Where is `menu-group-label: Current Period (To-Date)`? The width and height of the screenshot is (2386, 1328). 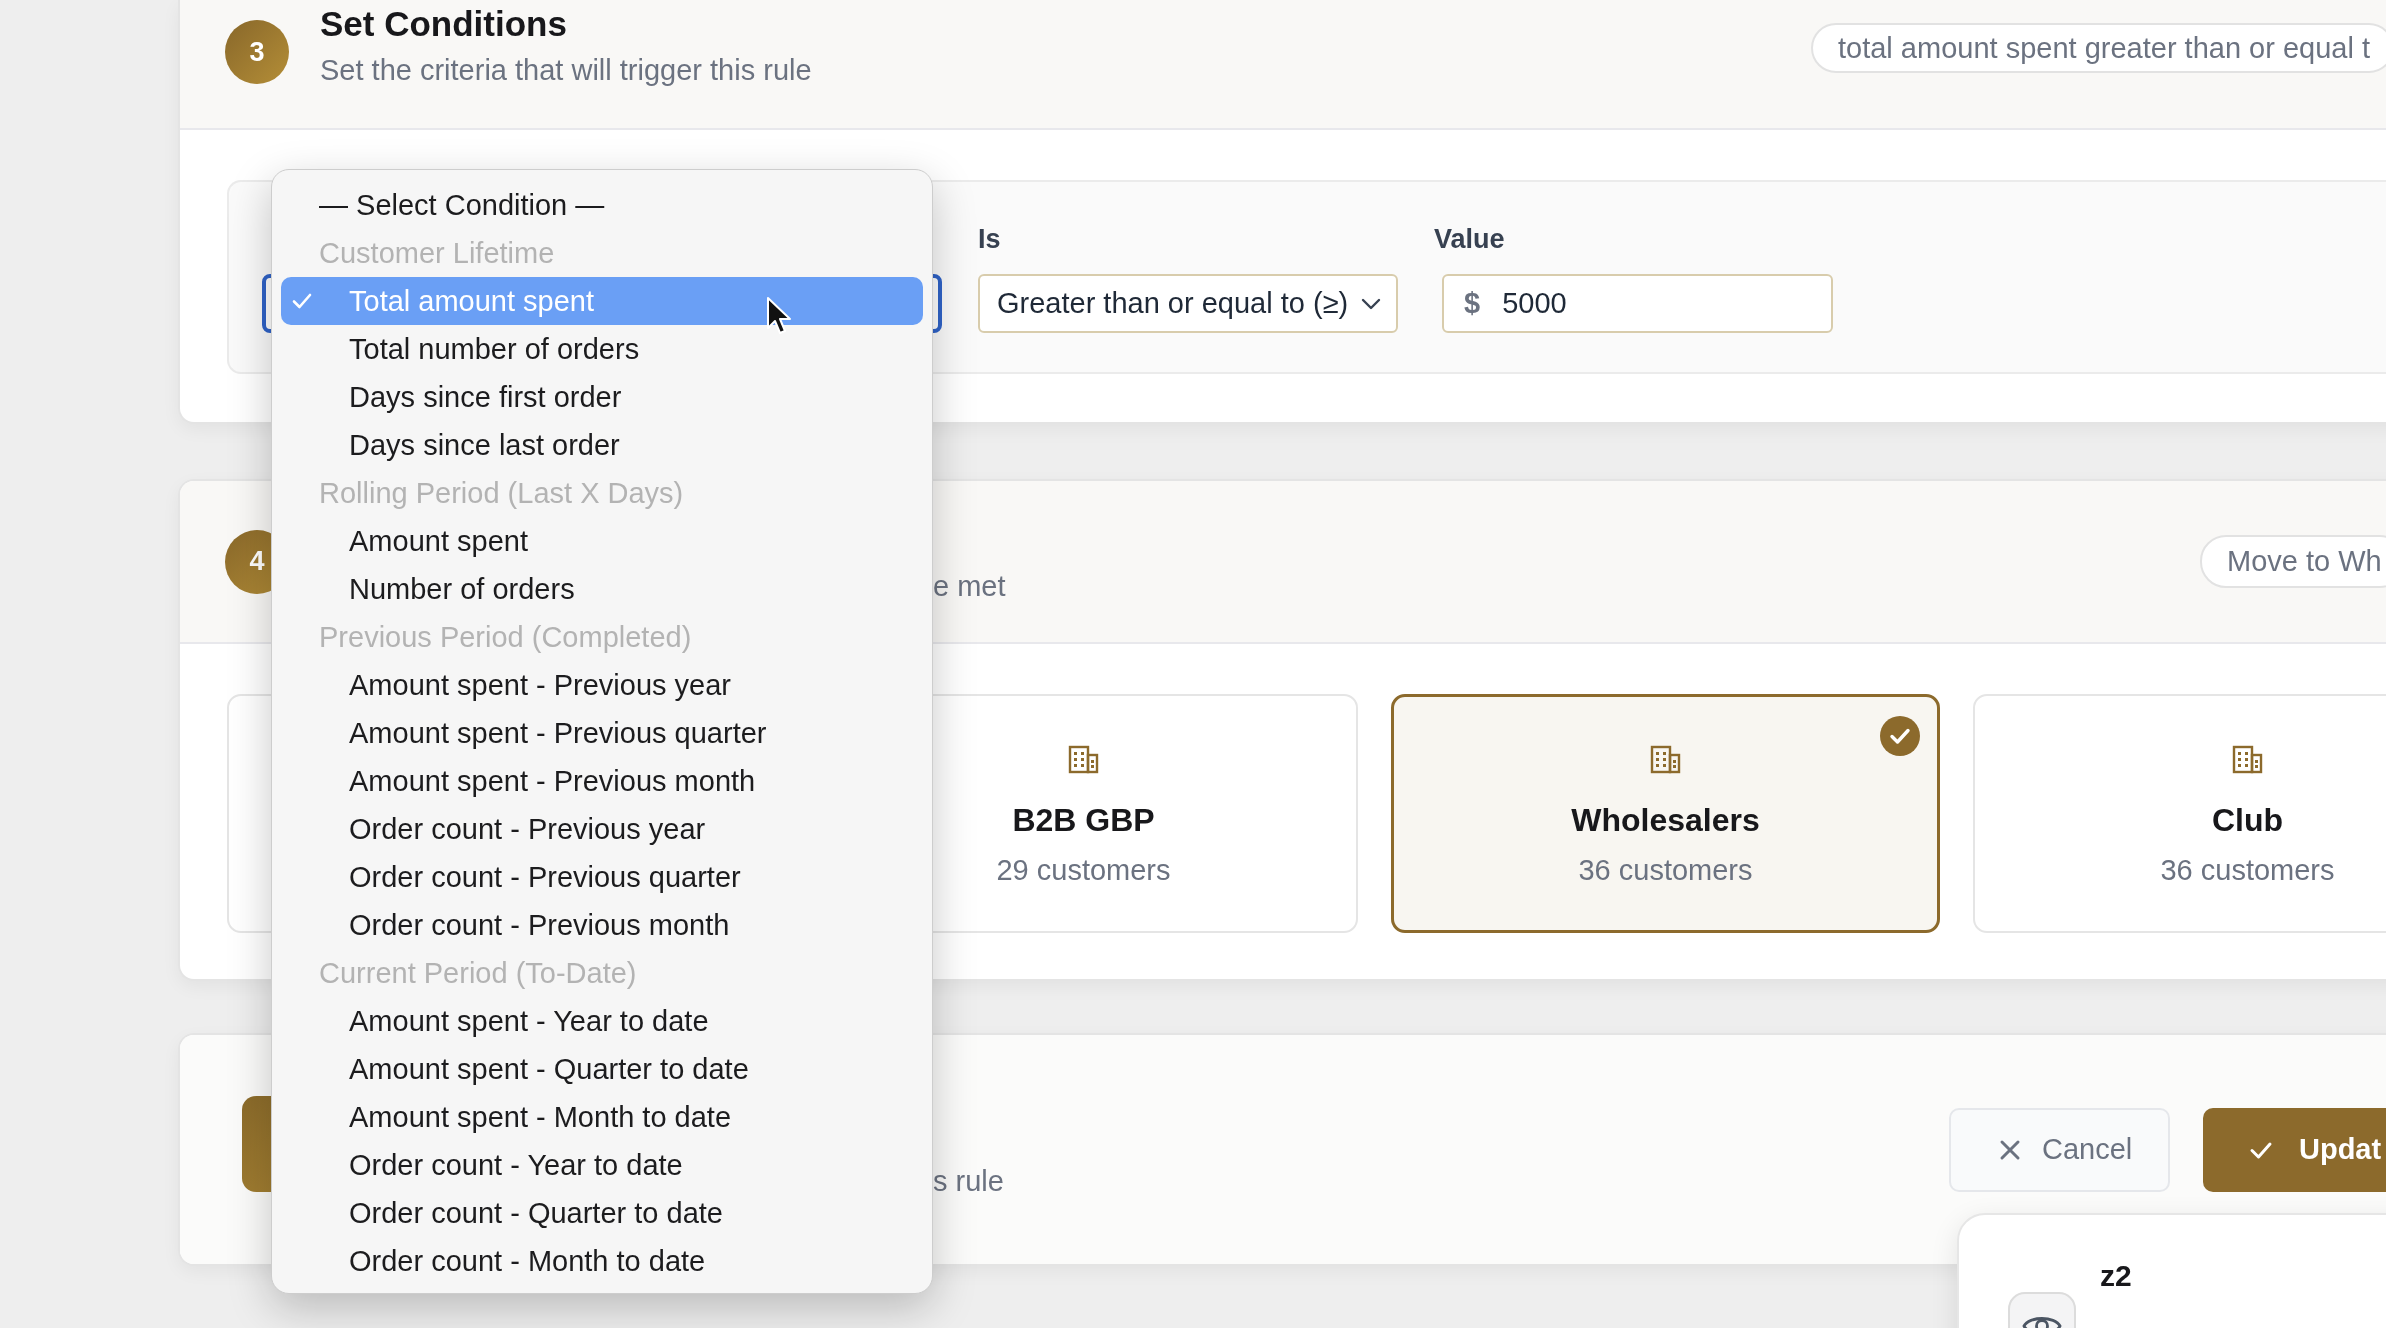
menu-group-label: Current Period (To-Date) is located at coordinates (478, 973).